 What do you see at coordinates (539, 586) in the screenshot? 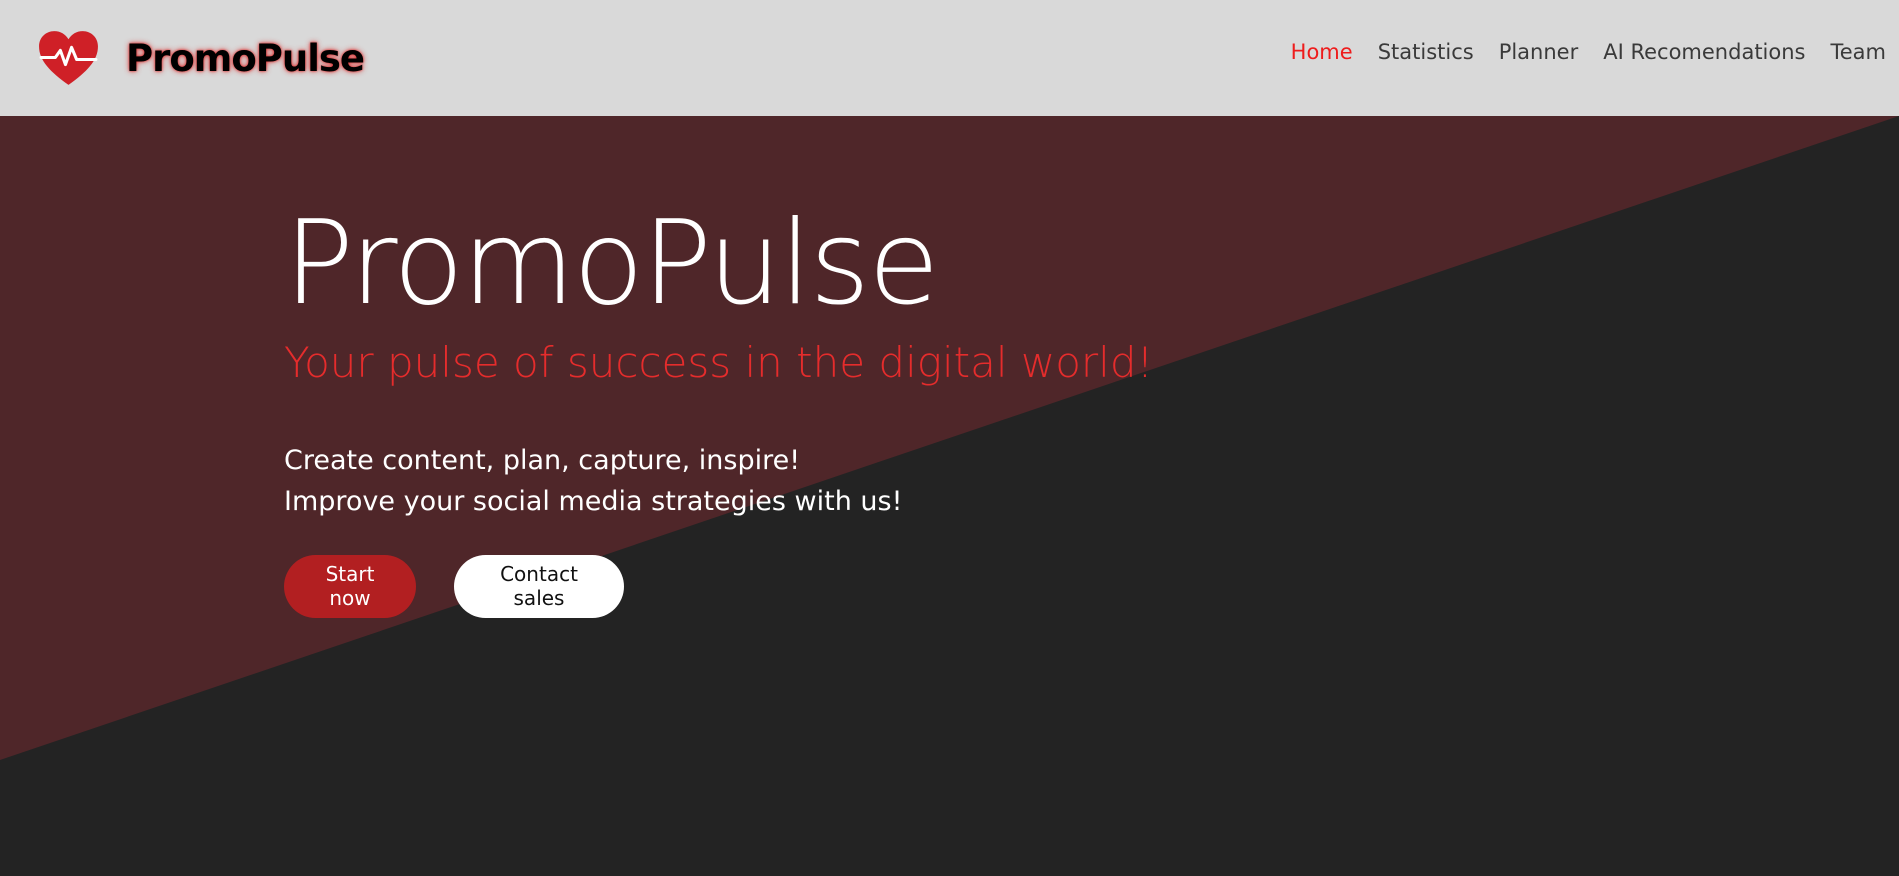
I see `contact-sales-button: Contact sales` at bounding box center [539, 586].